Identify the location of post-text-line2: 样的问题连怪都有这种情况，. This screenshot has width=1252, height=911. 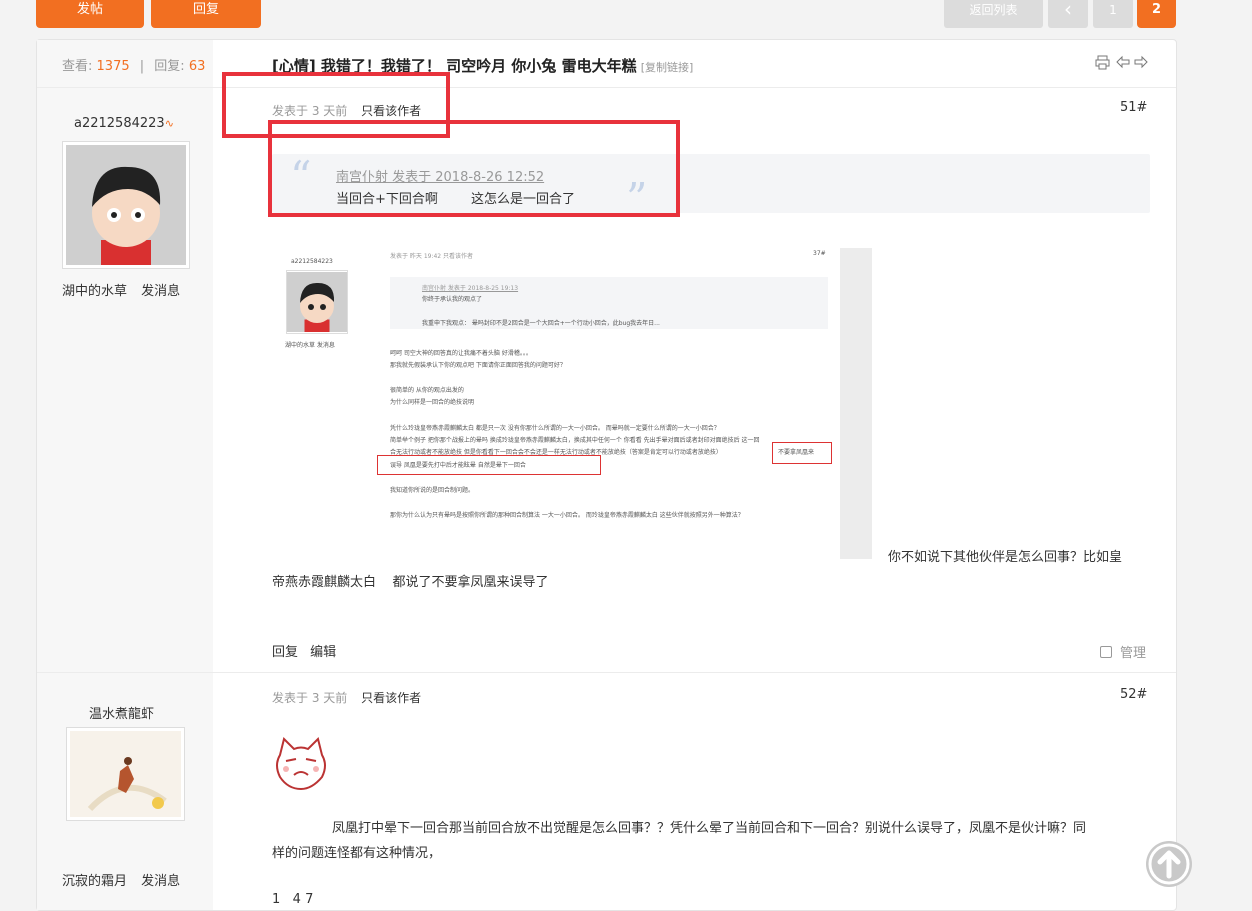
(357, 853).